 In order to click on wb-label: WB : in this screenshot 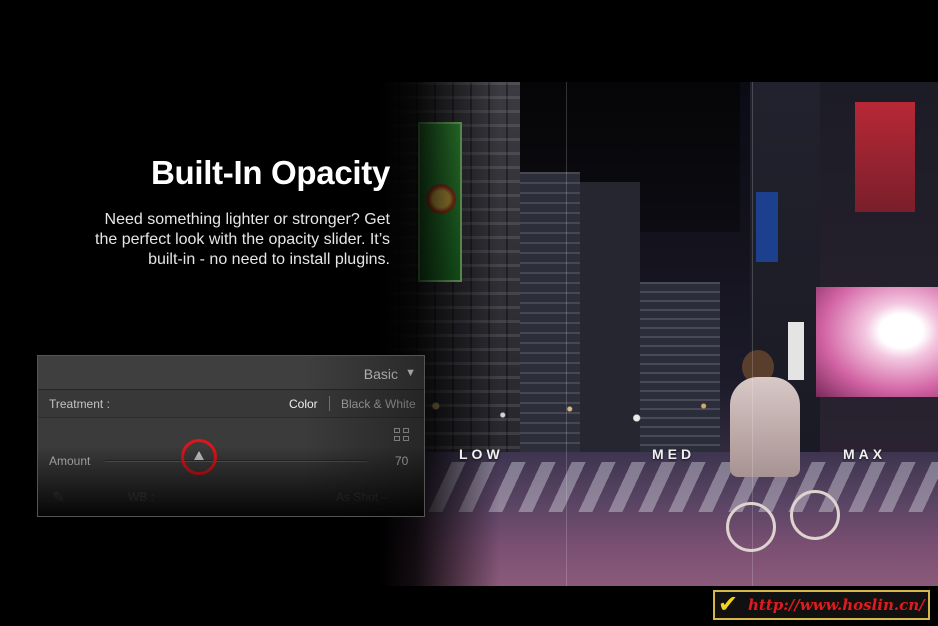, I will do `click(141, 497)`.